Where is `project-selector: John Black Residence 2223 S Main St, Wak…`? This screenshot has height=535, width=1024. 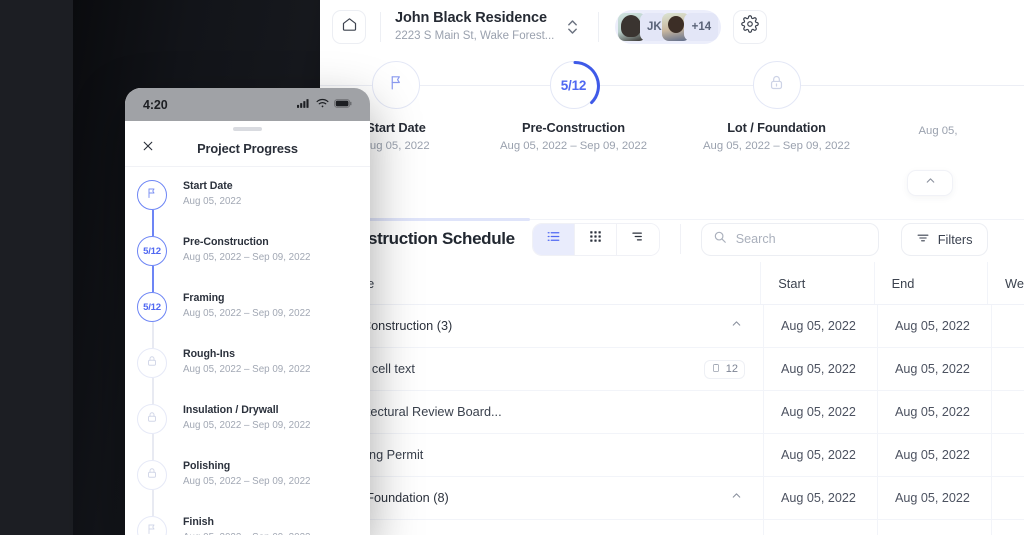 project-selector: John Black Residence 2223 S Main St, Wak… is located at coordinates (487, 27).